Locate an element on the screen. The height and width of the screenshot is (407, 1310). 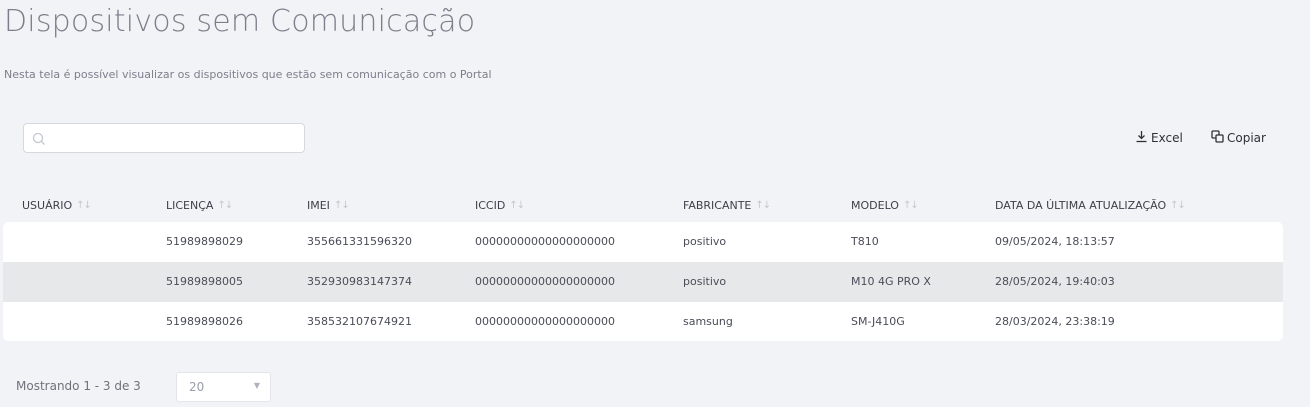
column-header-label: MODELO is located at coordinates (875, 205).